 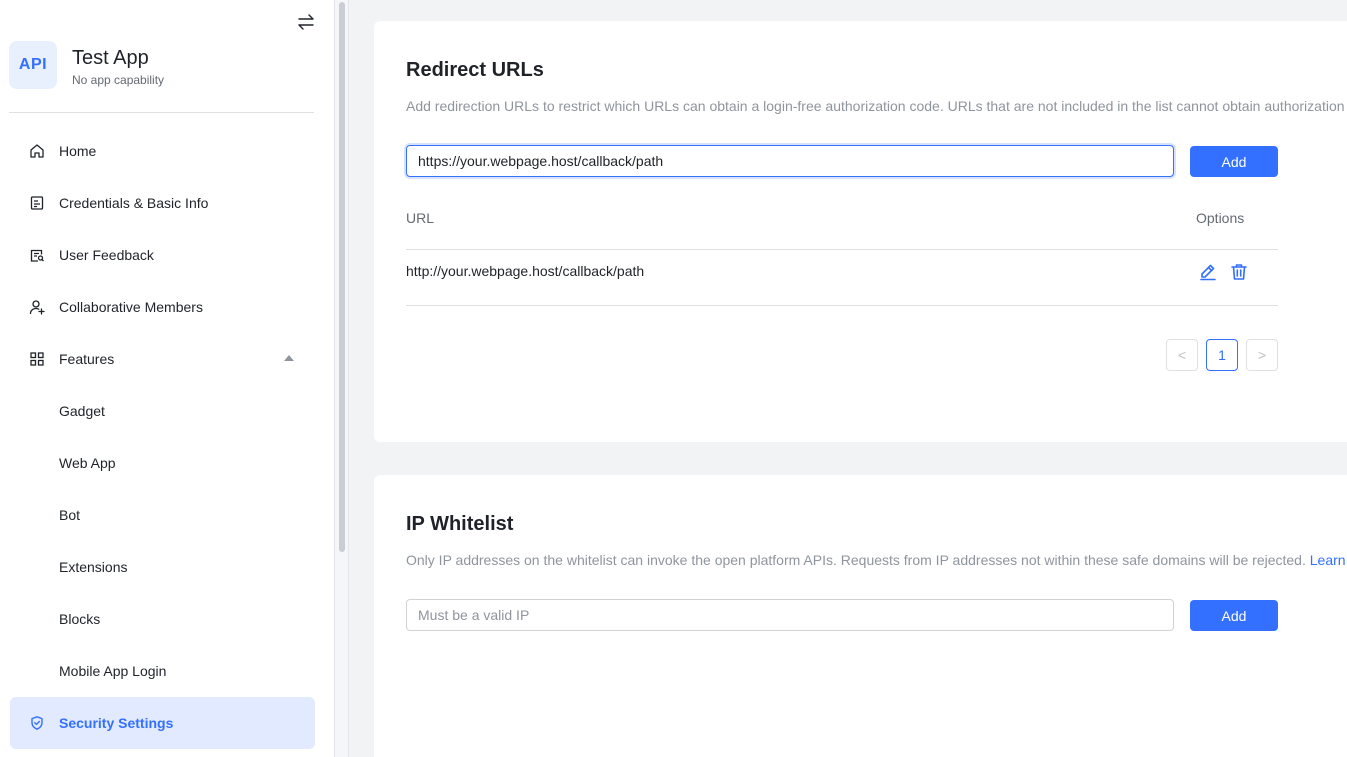 I want to click on sidebar-item-label: User Feedback, so click(x=106, y=255).